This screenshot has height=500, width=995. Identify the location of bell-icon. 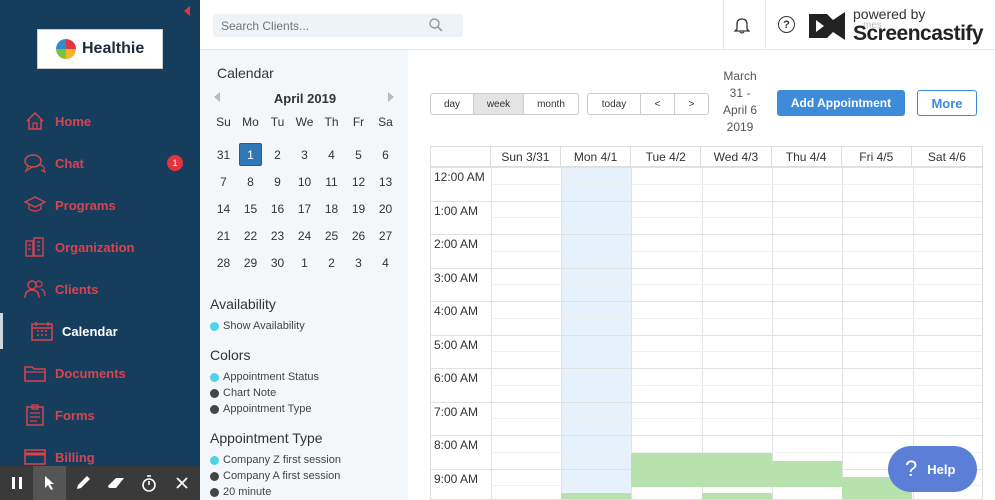
(742, 27).